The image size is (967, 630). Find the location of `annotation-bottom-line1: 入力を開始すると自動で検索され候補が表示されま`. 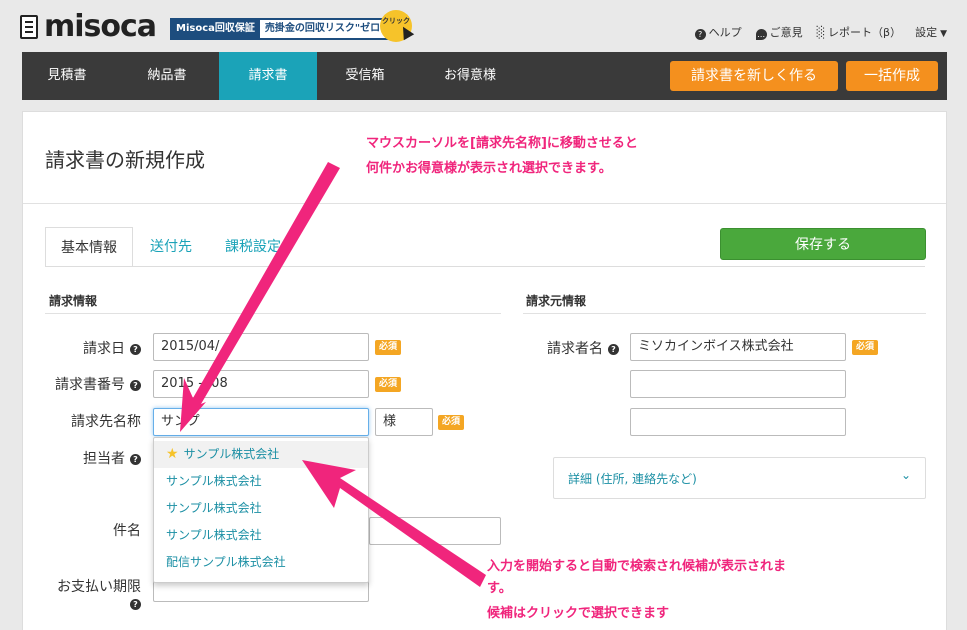

annotation-bottom-line1: 入力を開始すると自動で検索され候補が表示されま is located at coordinates (637, 566).